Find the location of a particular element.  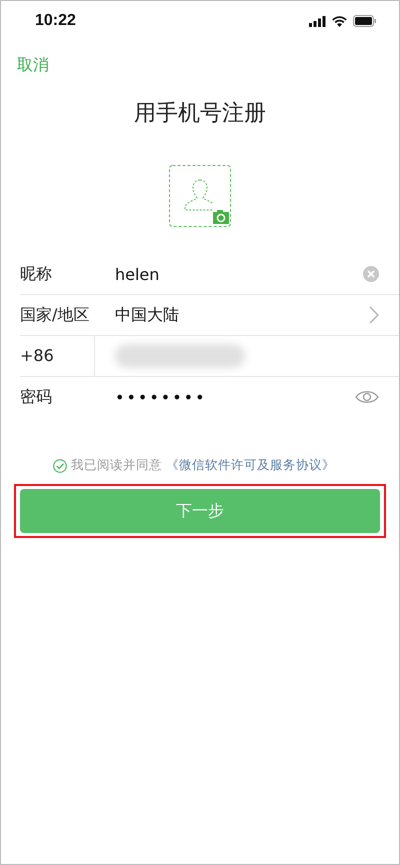

chevron-right-icon is located at coordinates (374, 315).